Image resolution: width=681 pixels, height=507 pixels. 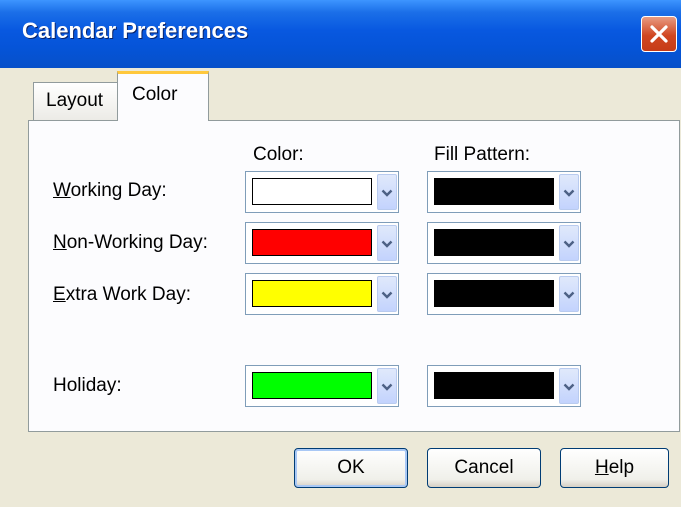 What do you see at coordinates (118, 190) in the screenshot?
I see `working-day-label-text: orking Day:` at bounding box center [118, 190].